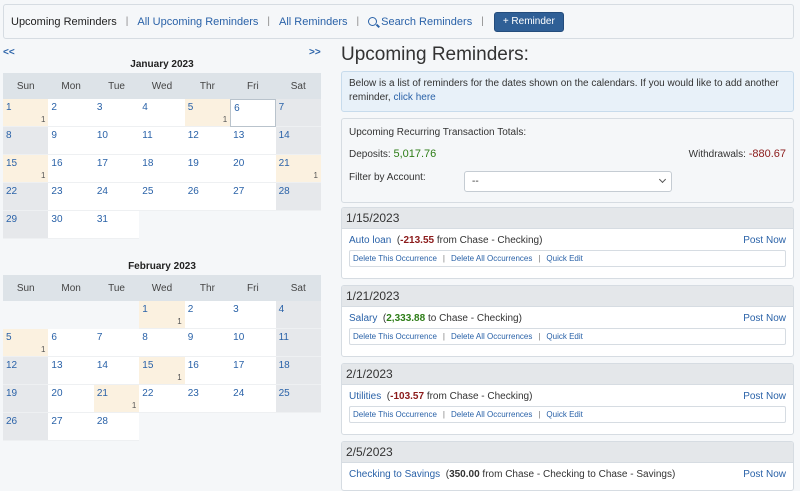 Image resolution: width=800 pixels, height=491 pixels. What do you see at coordinates (420, 22) in the screenshot?
I see `nav-search-reminders: Search Reminders` at bounding box center [420, 22].